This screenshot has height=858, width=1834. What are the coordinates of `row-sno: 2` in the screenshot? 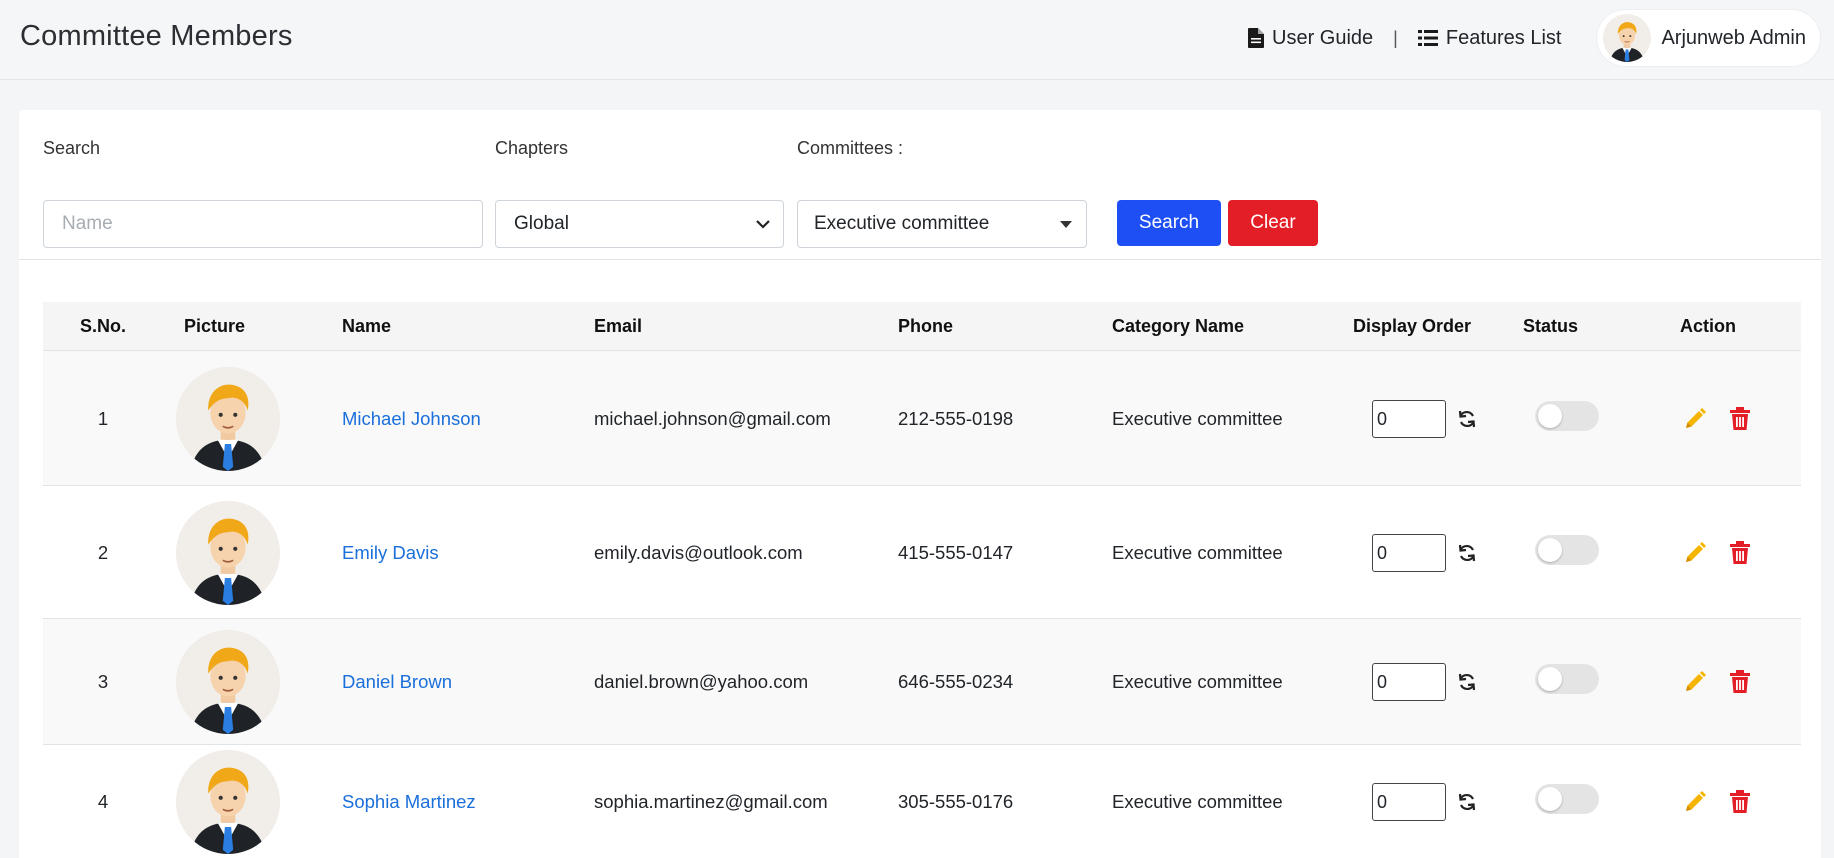 It's located at (103, 552).